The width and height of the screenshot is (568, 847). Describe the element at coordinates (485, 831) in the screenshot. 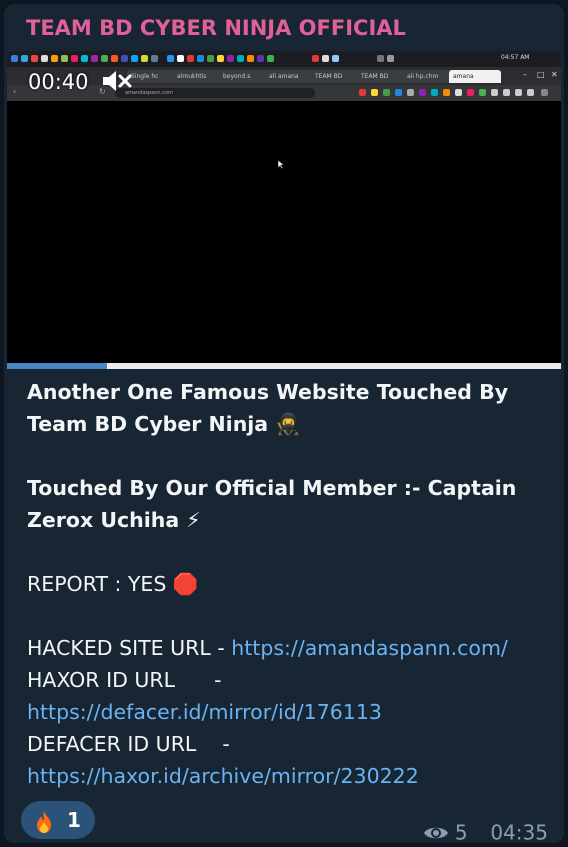

I see `message-meta: 5 04:35` at that location.